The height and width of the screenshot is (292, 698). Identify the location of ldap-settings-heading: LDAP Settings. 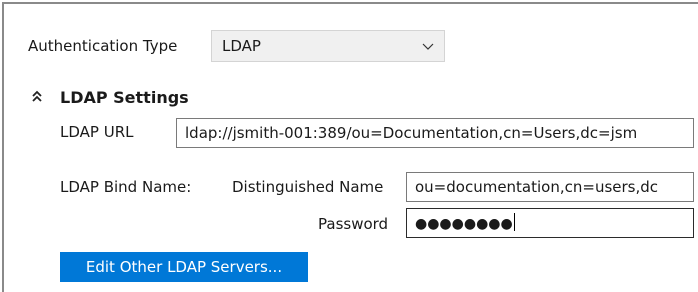
(124, 97).